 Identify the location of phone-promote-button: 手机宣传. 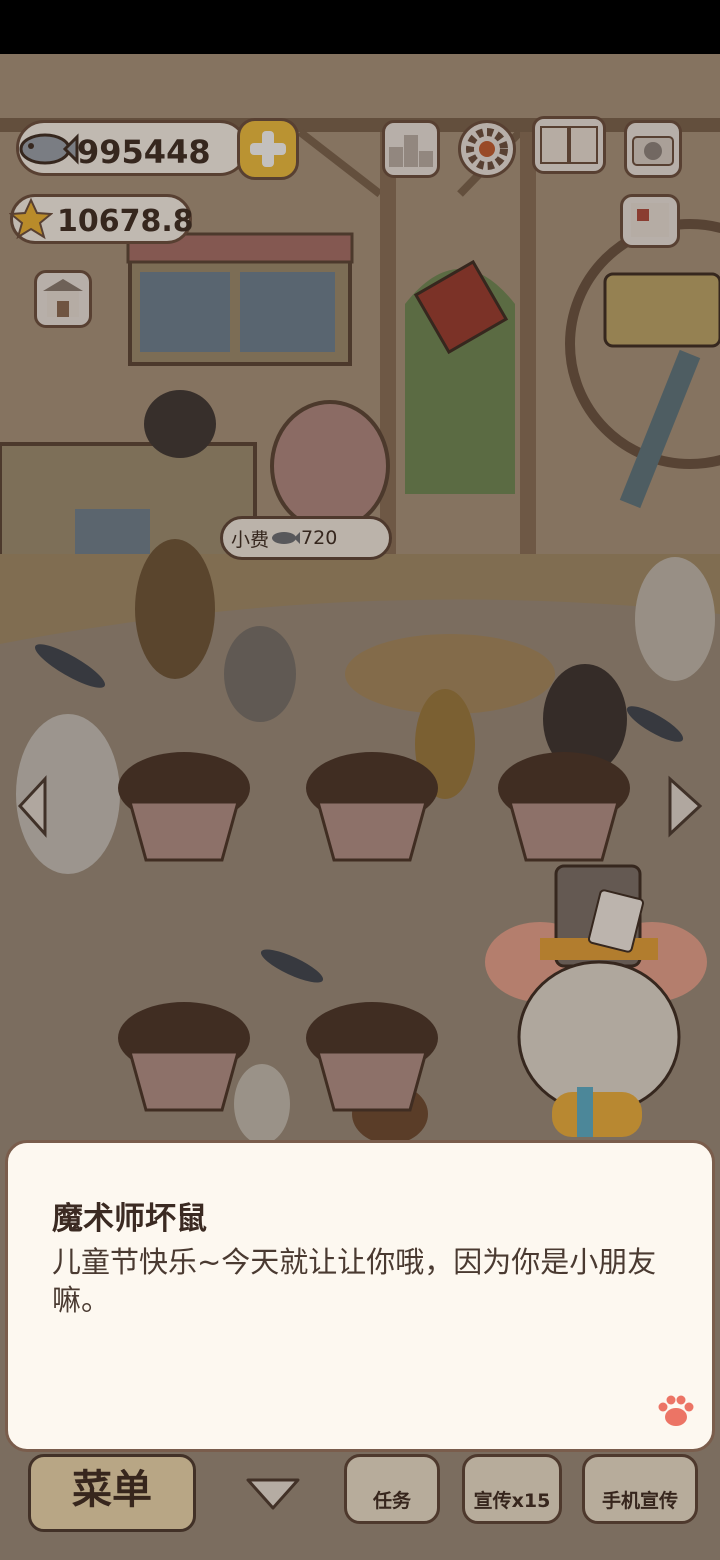
(640, 1489).